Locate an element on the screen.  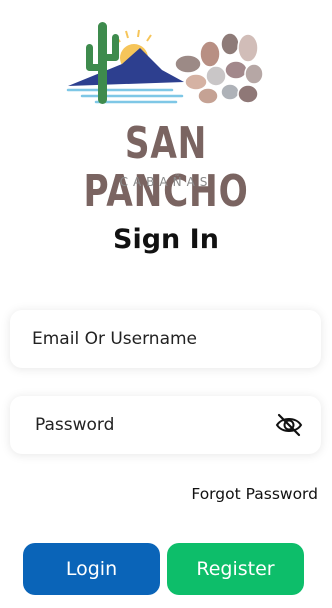
sun-rays is located at coordinates (133, 36).